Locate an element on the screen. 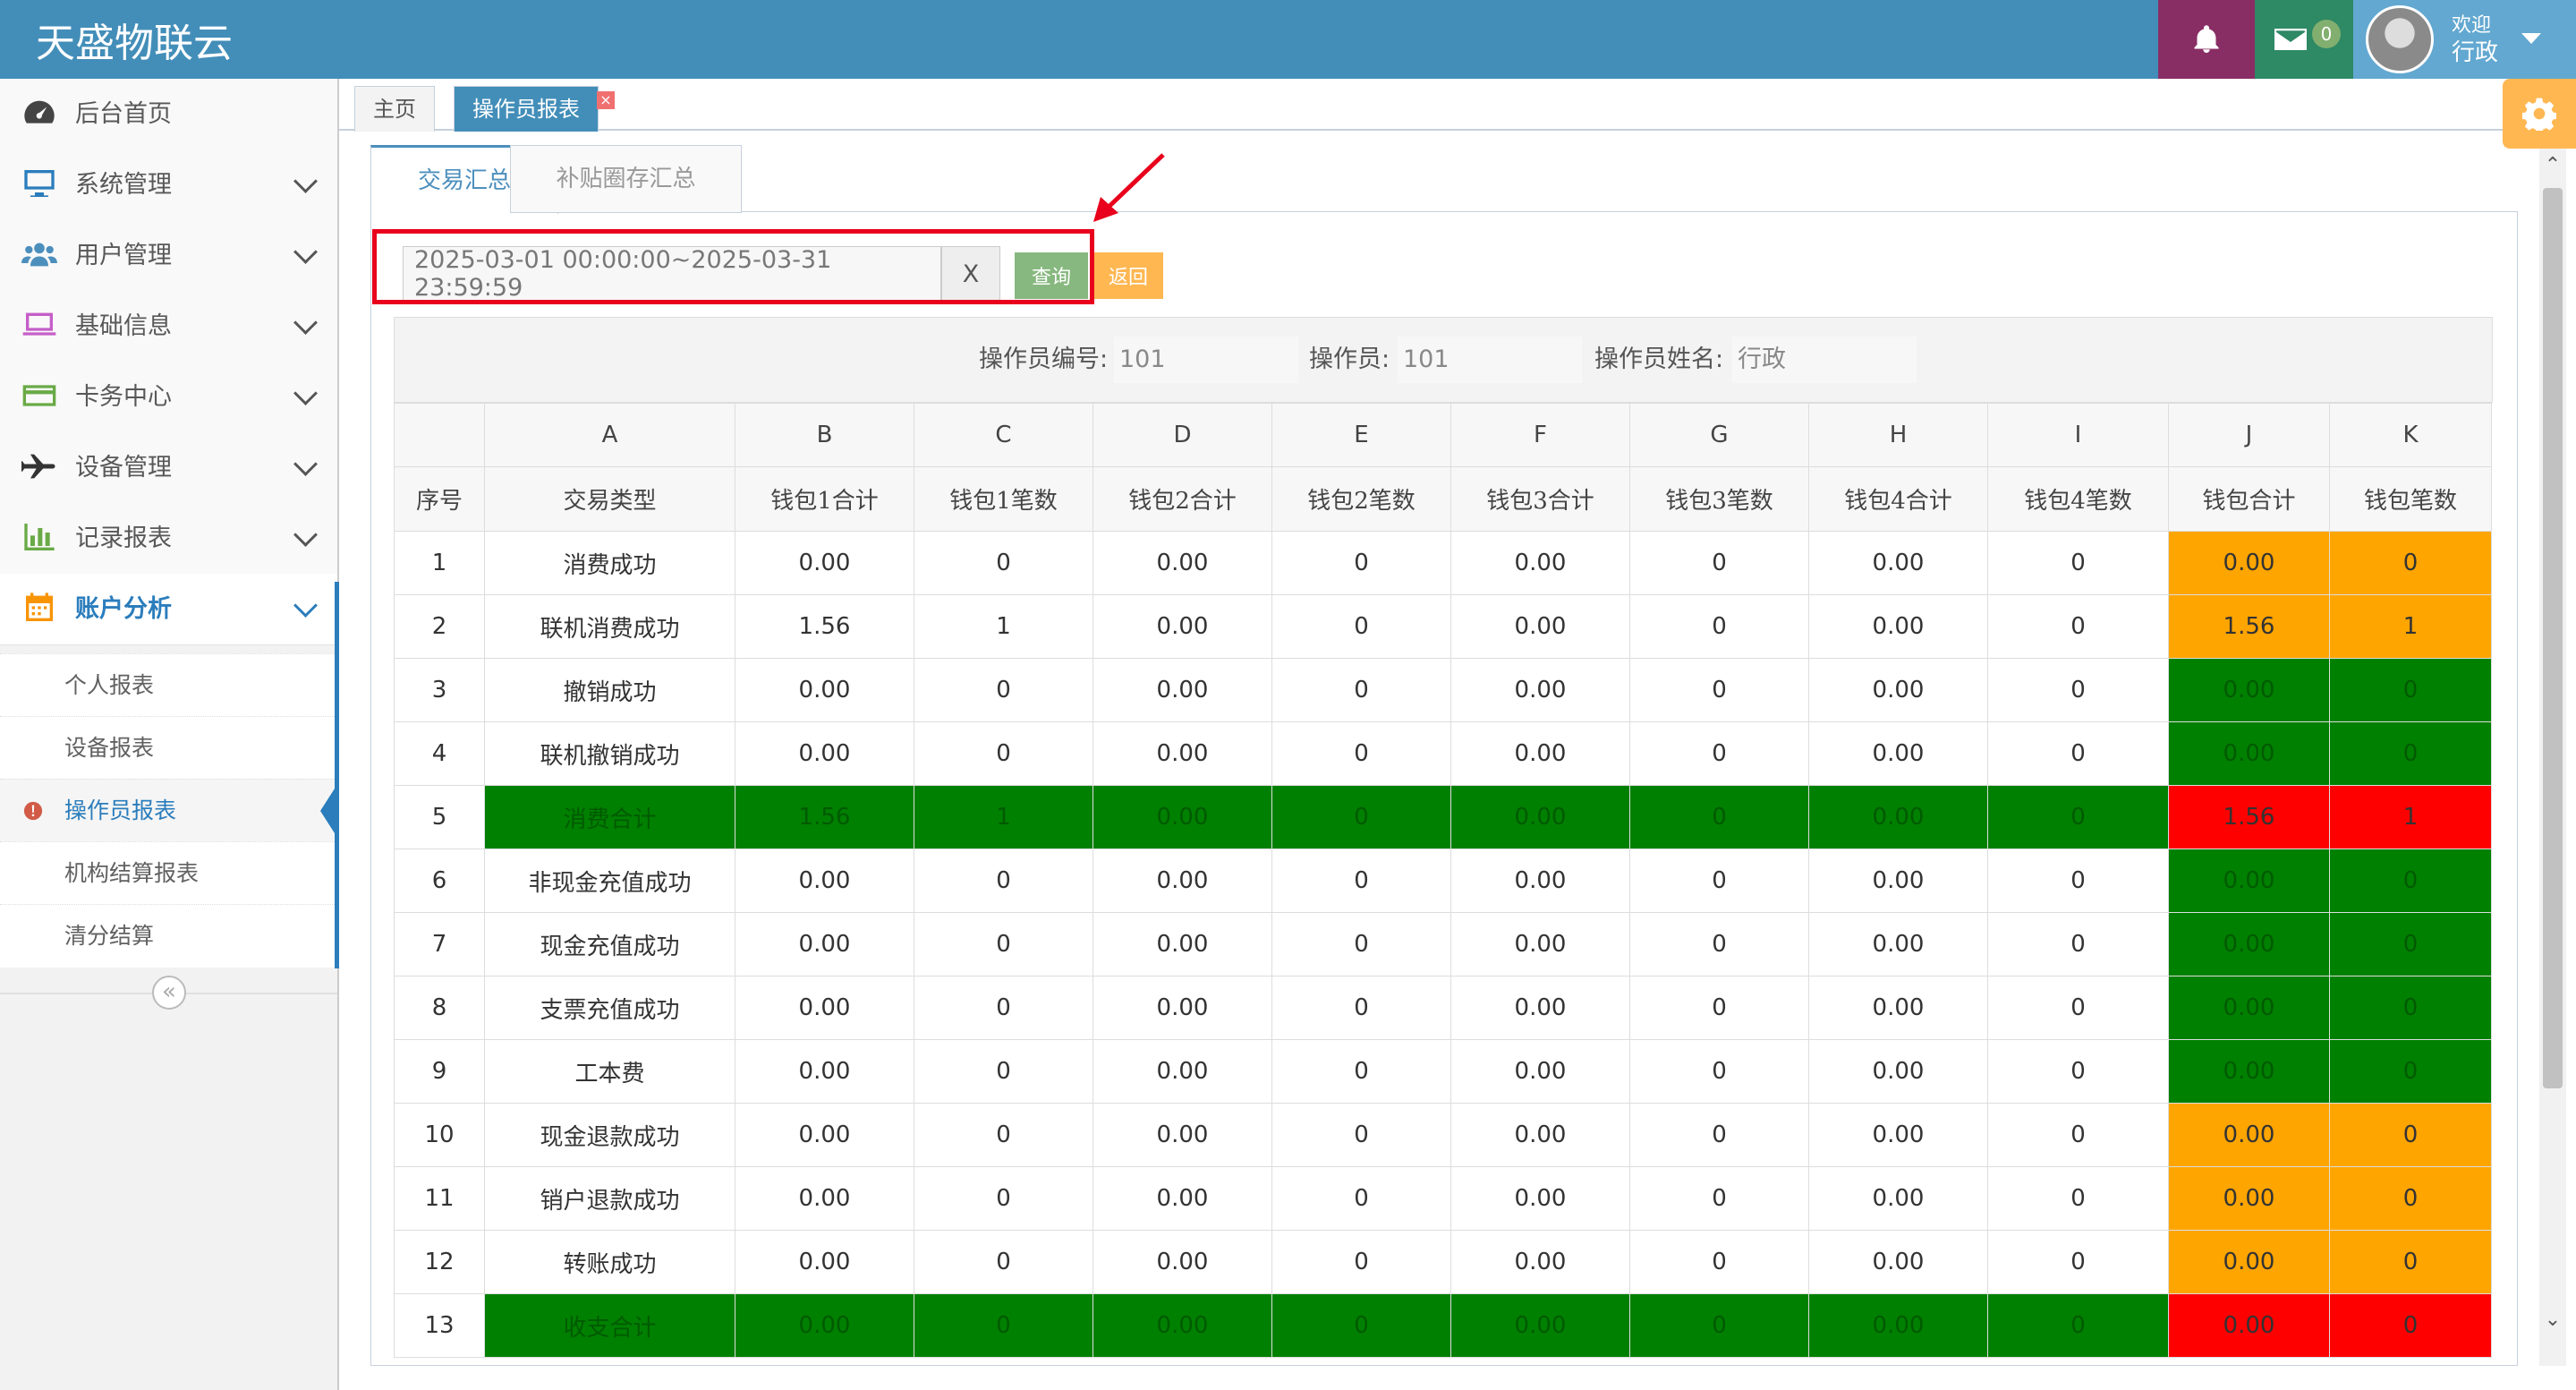 The width and height of the screenshot is (2576, 1390). sidebar-collapse-button: « is located at coordinates (169, 993).